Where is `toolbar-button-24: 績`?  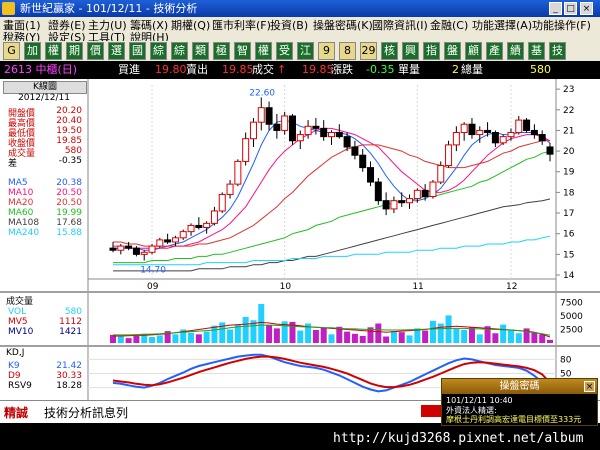 toolbar-button-24: 績 is located at coordinates (515, 51).